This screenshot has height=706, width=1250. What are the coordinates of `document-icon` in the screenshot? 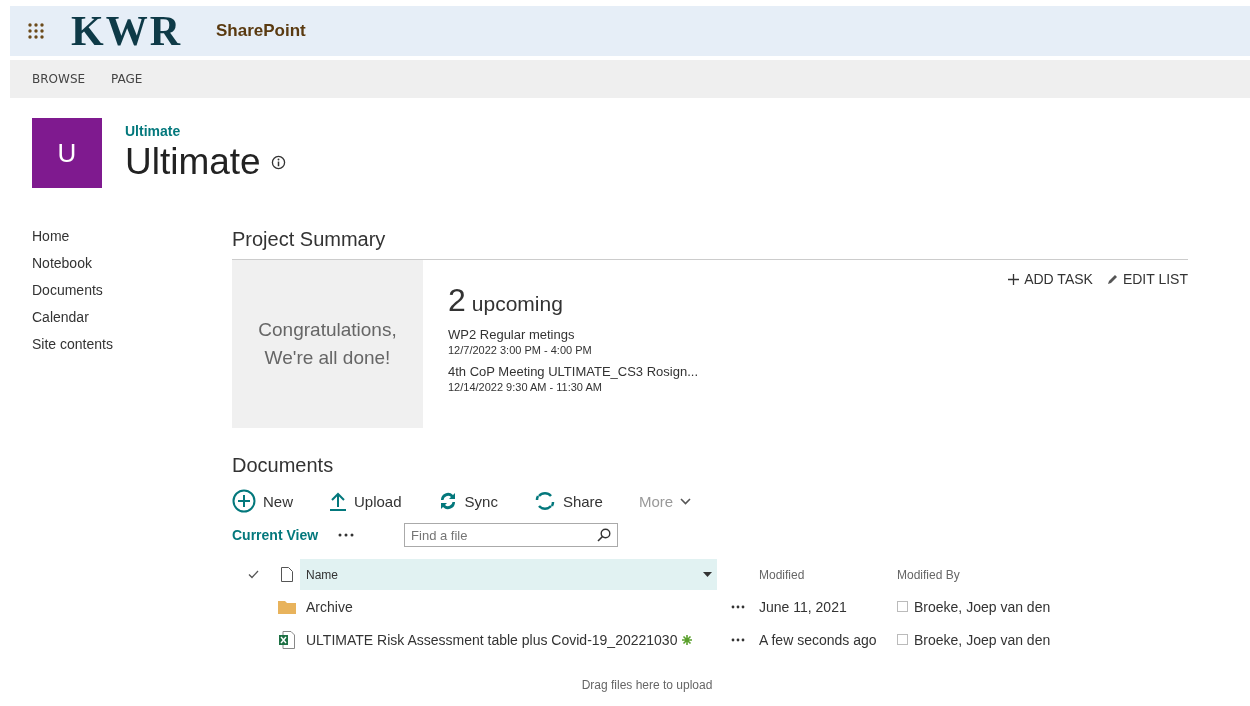 It's located at (287, 574).